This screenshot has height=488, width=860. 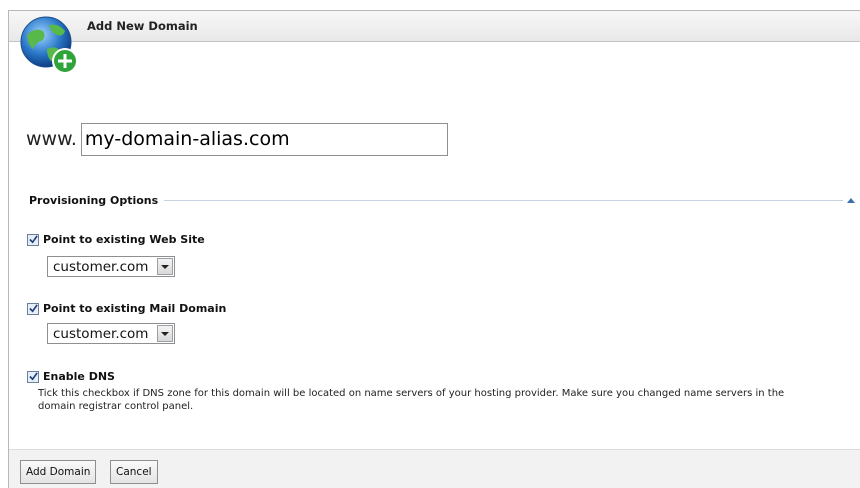 What do you see at coordinates (124, 239) in the screenshot?
I see `web-site-label: Point to existing Web Site` at bounding box center [124, 239].